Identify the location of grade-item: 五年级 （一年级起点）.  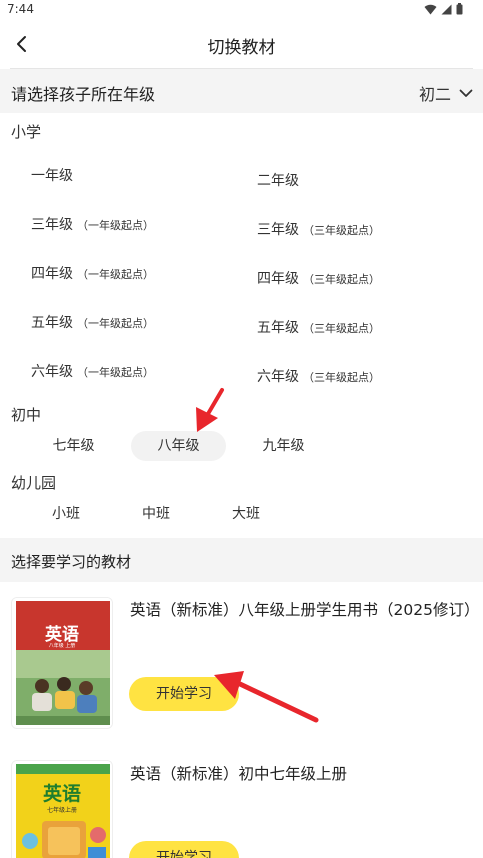
(92, 322).